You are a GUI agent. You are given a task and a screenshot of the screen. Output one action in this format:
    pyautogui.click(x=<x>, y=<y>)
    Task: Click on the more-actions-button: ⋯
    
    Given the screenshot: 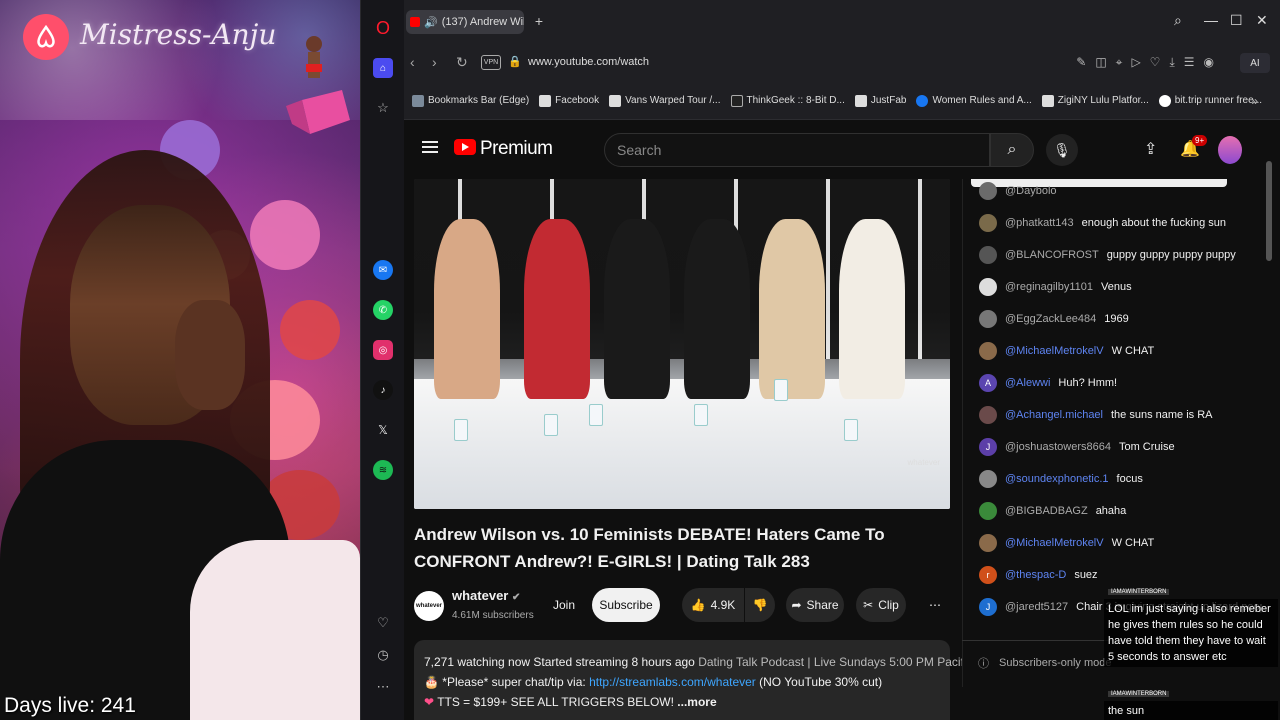 What is the action you would take?
    pyautogui.click(x=935, y=605)
    